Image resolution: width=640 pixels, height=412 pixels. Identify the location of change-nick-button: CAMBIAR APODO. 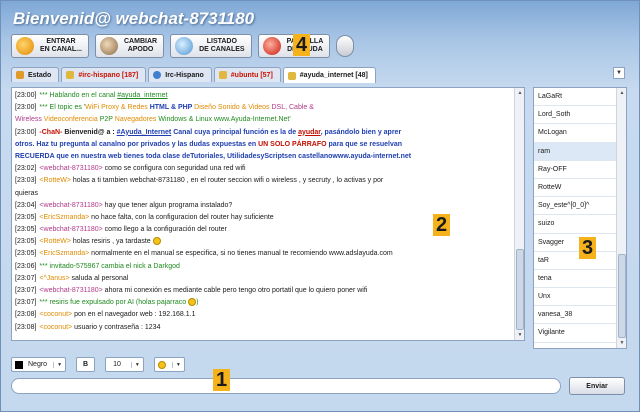
(130, 46).